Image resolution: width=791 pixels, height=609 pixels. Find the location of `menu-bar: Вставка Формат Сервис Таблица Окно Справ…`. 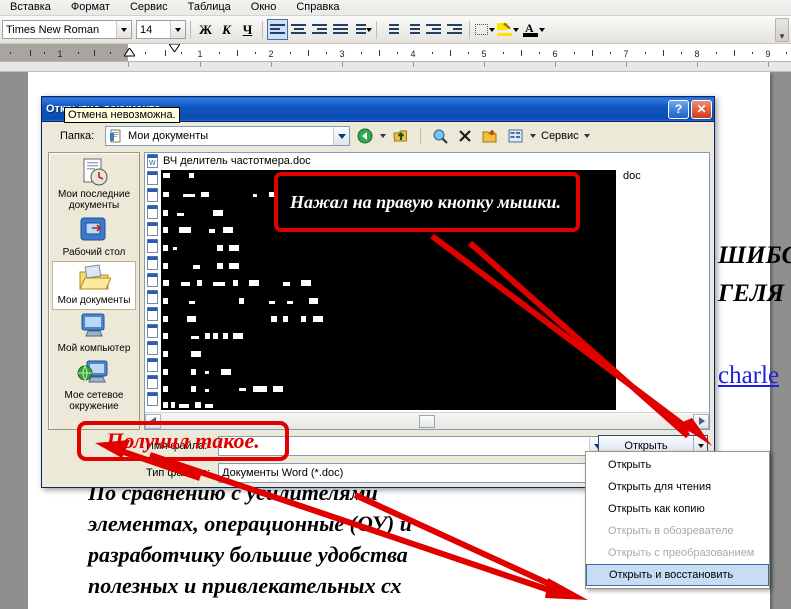

menu-bar: Вставка Формат Сервис Таблица Окно Справ… is located at coordinates (395, 8).